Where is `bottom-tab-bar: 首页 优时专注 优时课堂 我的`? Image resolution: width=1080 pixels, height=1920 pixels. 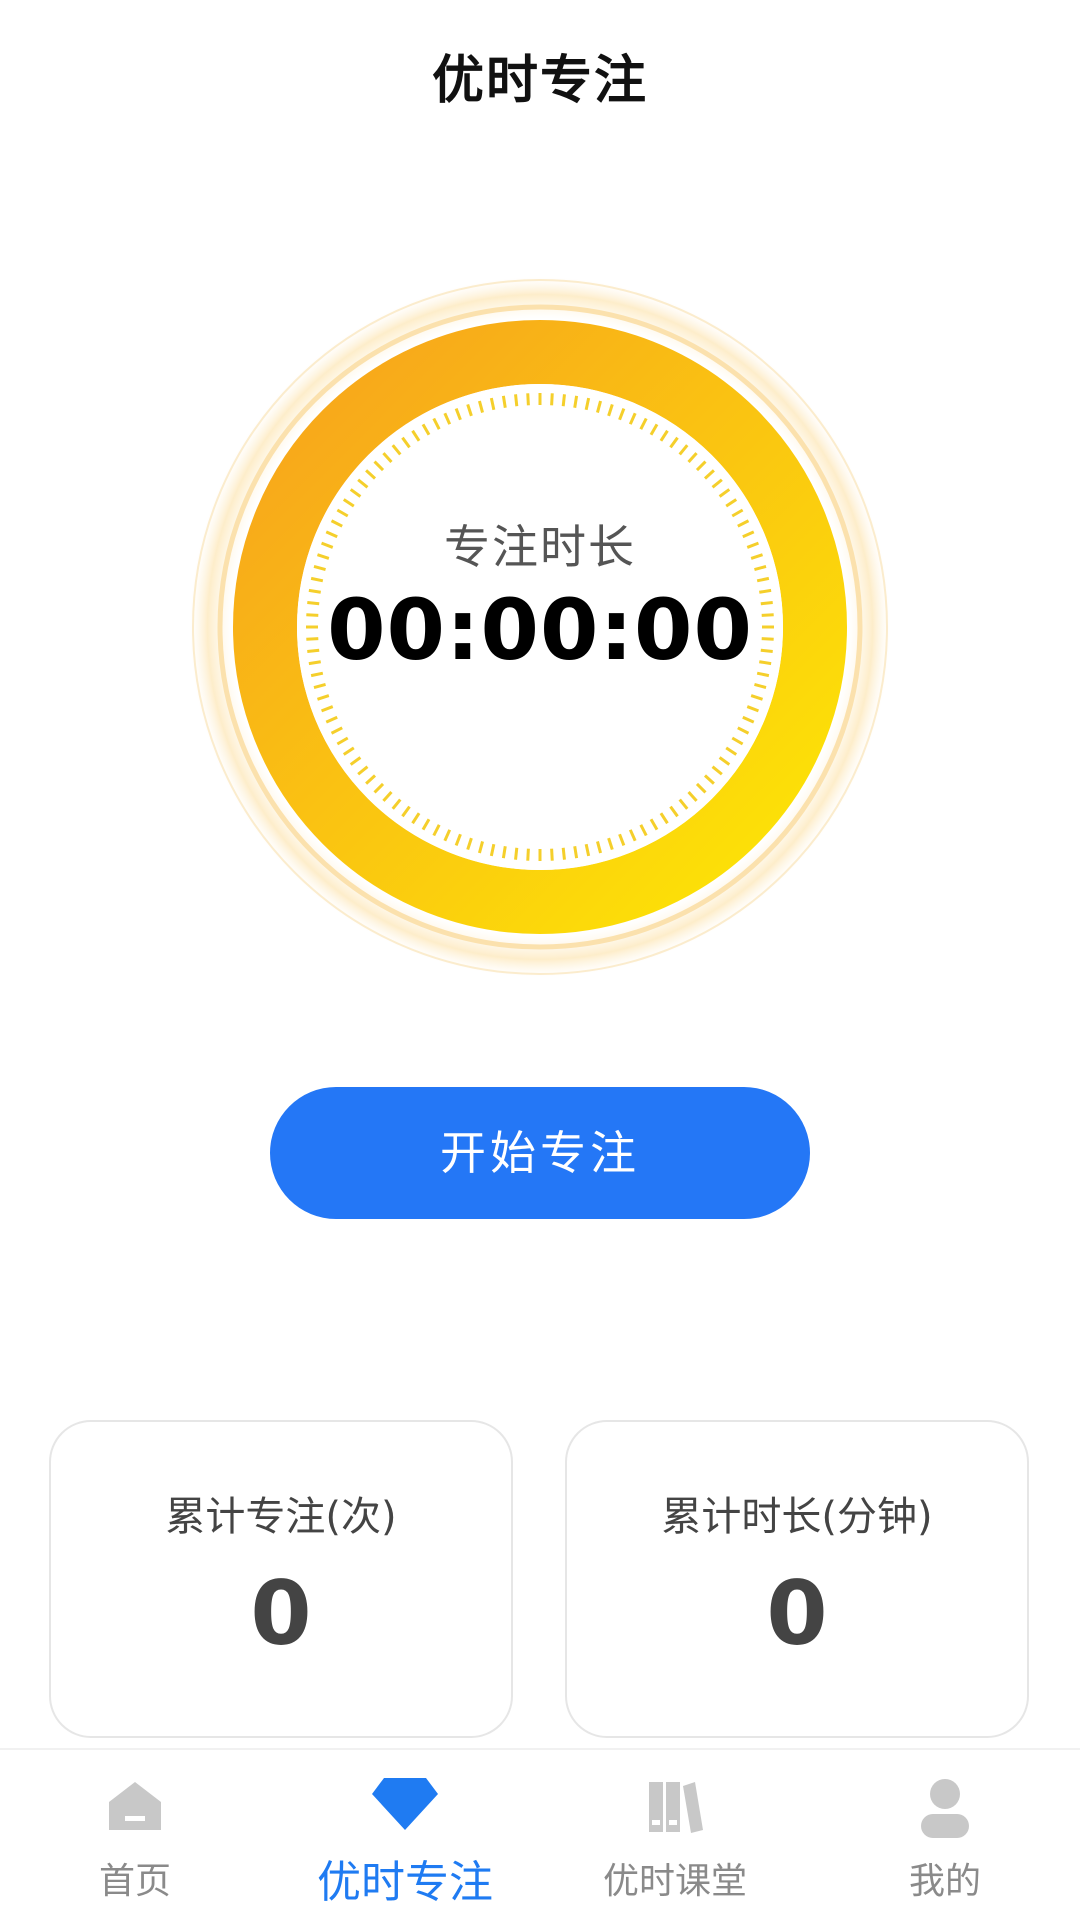 bottom-tab-bar: 首页 优时专注 优时课堂 我的 is located at coordinates (540, 1834).